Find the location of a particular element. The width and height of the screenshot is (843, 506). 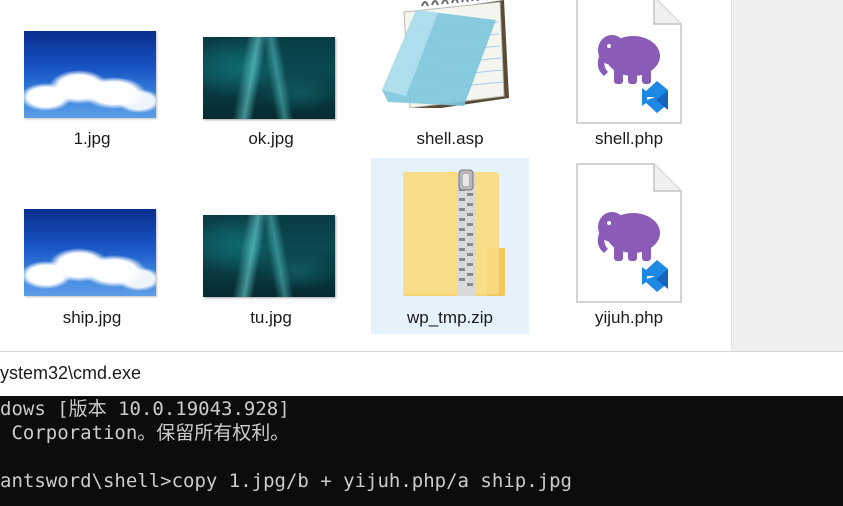

cmd-window-title: ystem32\cmd.exe is located at coordinates (71, 373).